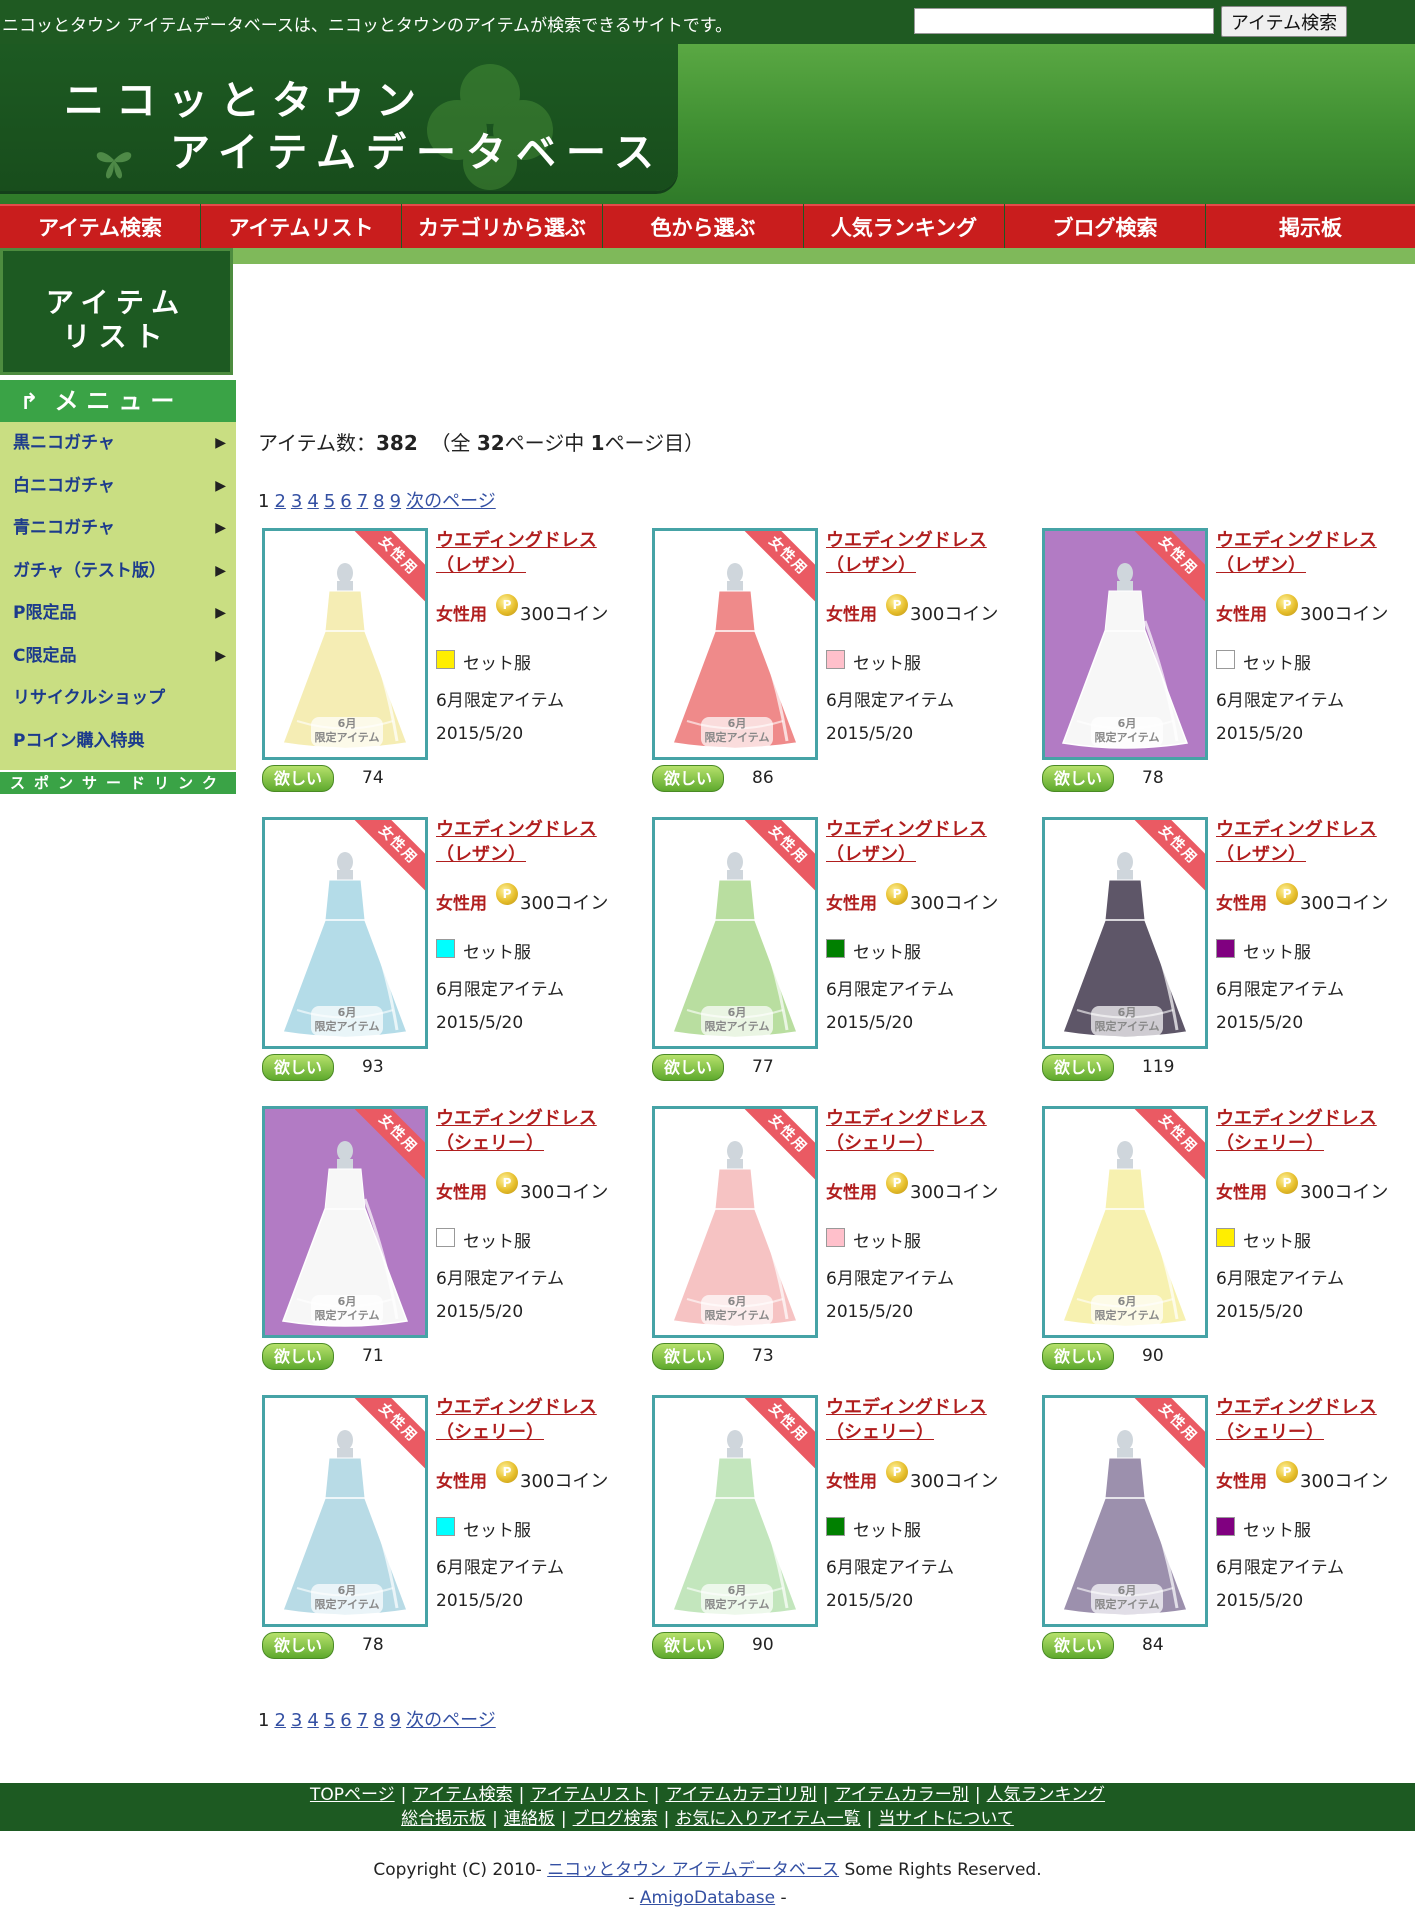  Describe the element at coordinates (654, 443) in the screenshot. I see `count-suffix: ページ目）` at that location.